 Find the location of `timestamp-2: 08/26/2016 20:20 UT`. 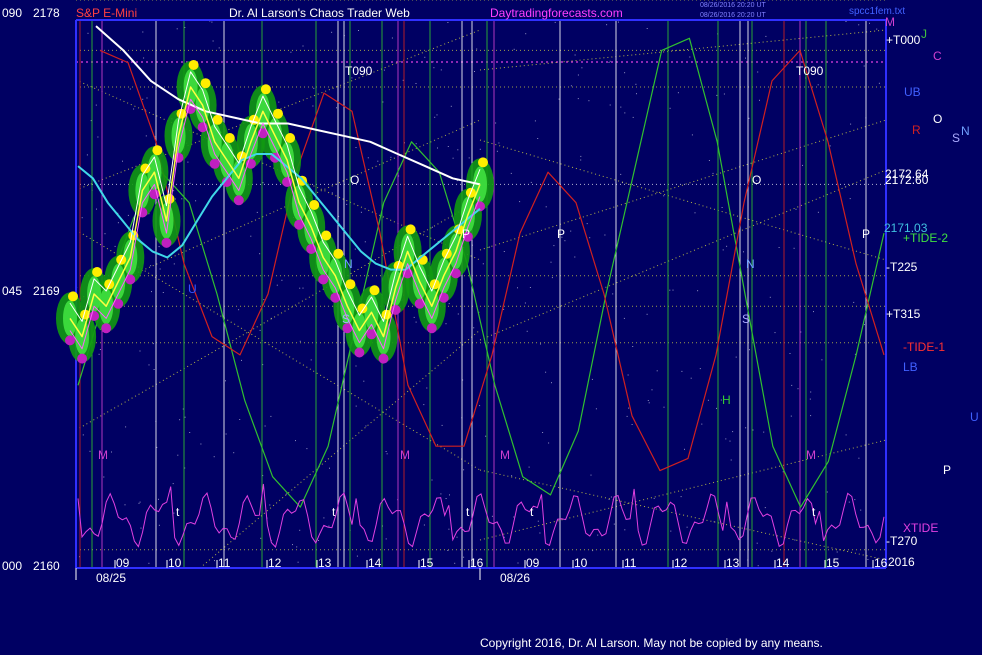

timestamp-2: 08/26/2016 20:20 UT is located at coordinates (733, 15).